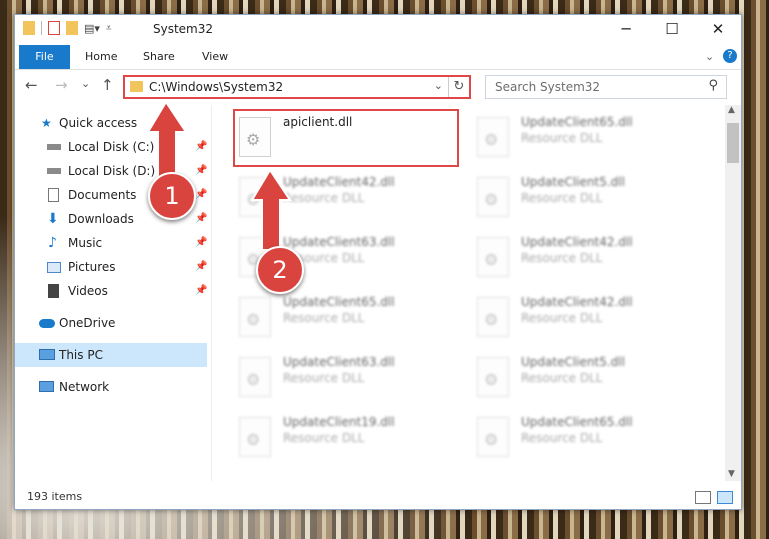 The width and height of the screenshot is (769, 539). Describe the element at coordinates (219, 175) in the screenshot. I see `annotation-arrows` at that location.